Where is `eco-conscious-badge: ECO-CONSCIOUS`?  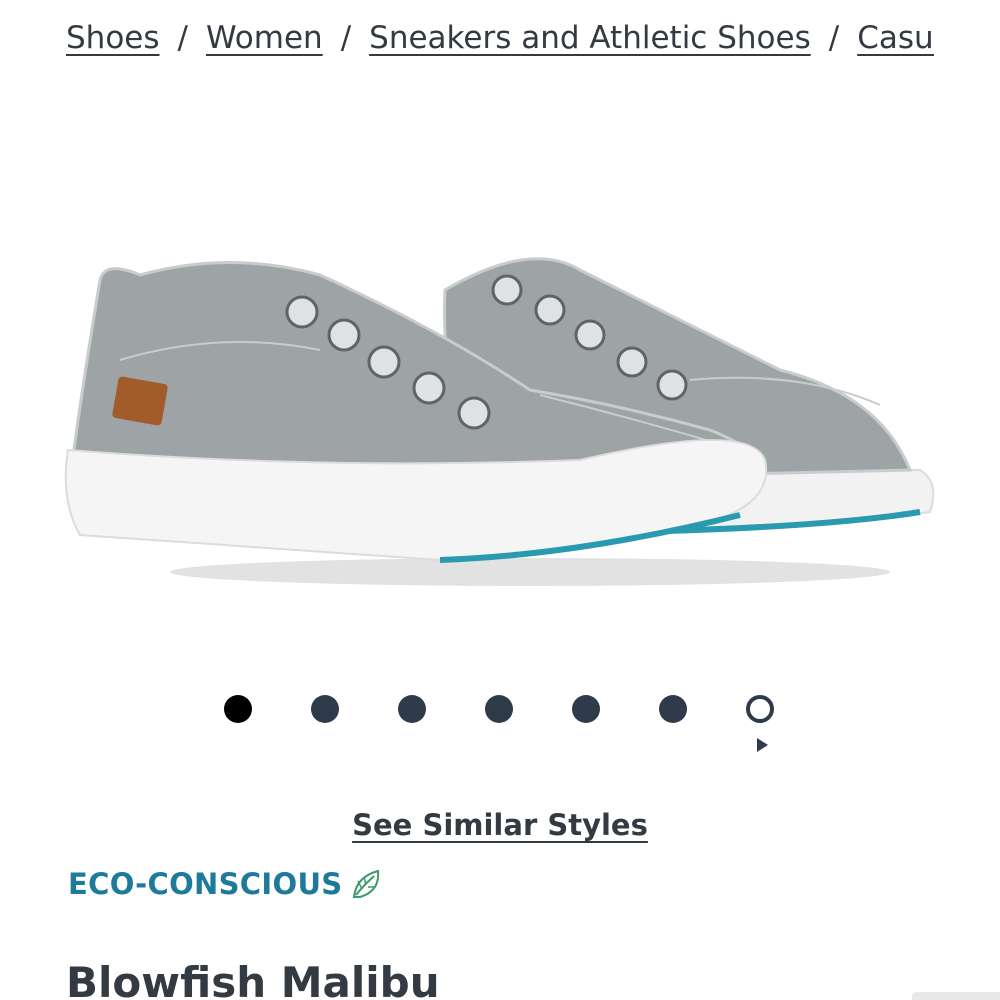 eco-conscious-badge: ECO-CONSCIOUS is located at coordinates (225, 884).